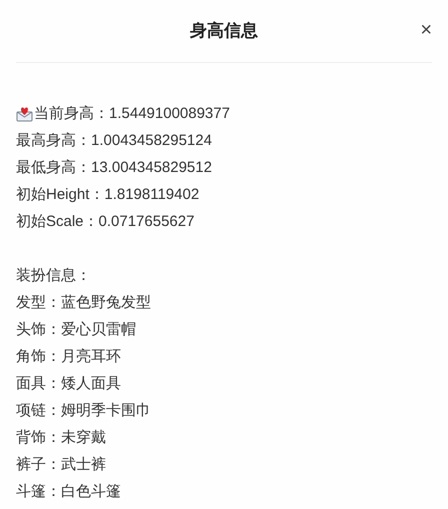 This screenshot has width=448, height=509. I want to click on outfit-item-text: 项链：姆明季卡围巾, so click(83, 410).